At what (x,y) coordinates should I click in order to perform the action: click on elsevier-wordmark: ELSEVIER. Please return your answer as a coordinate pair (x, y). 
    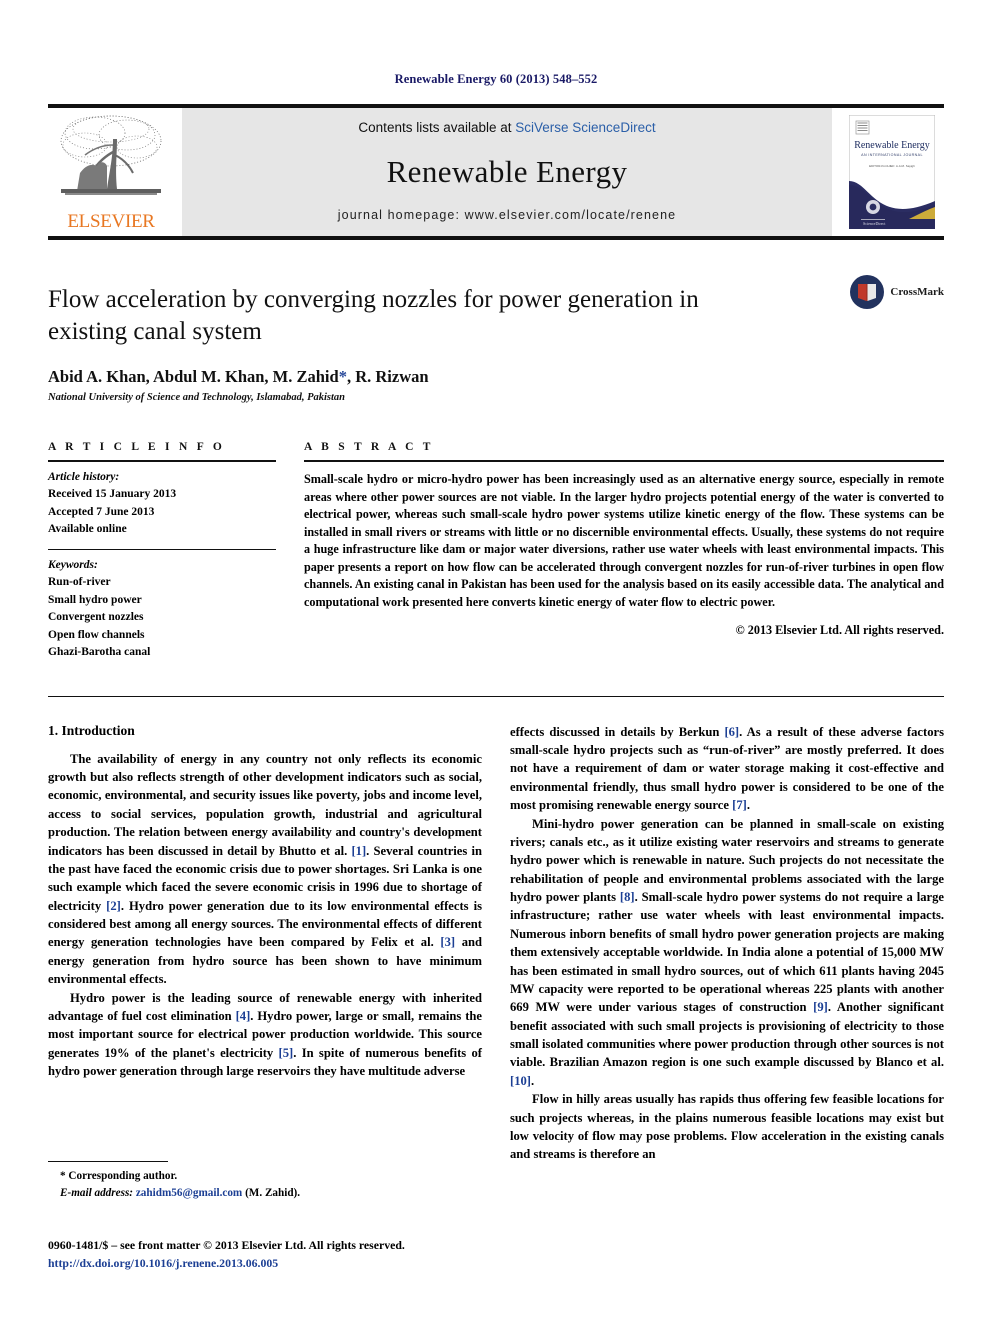
    Looking at the image, I should click on (111, 221).